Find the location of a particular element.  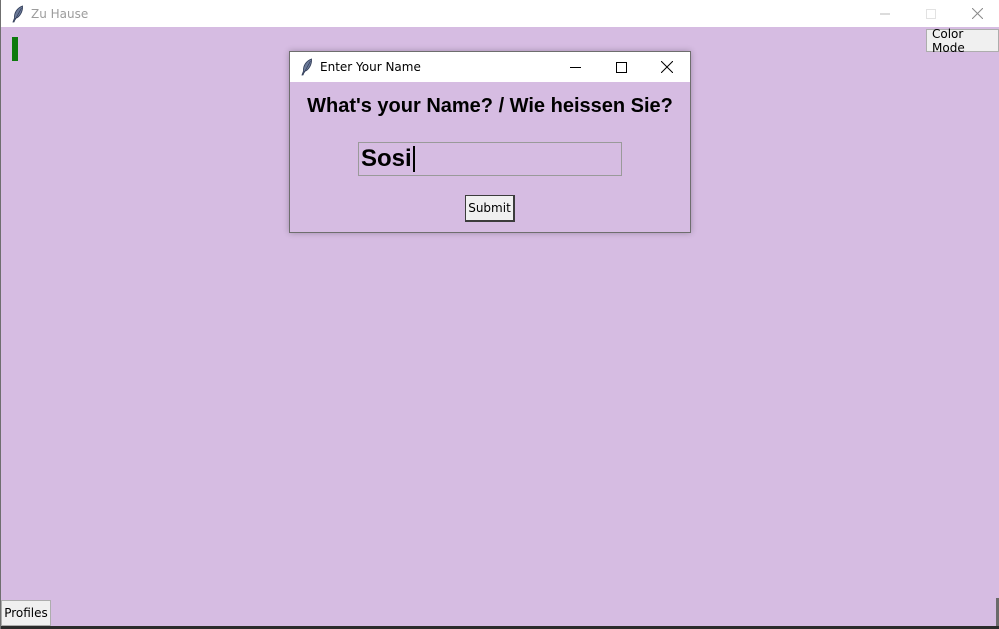

dialog-minimize-button is located at coordinates (575, 67).